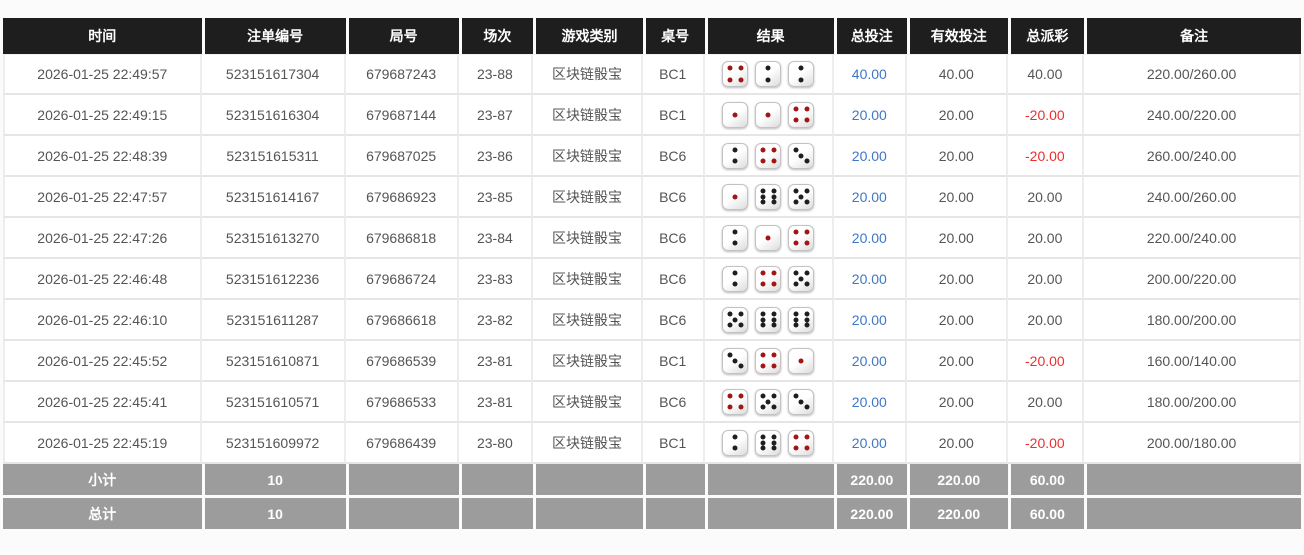  I want to click on cell-time: 2026-01-25 22:47:57, so click(102, 197).